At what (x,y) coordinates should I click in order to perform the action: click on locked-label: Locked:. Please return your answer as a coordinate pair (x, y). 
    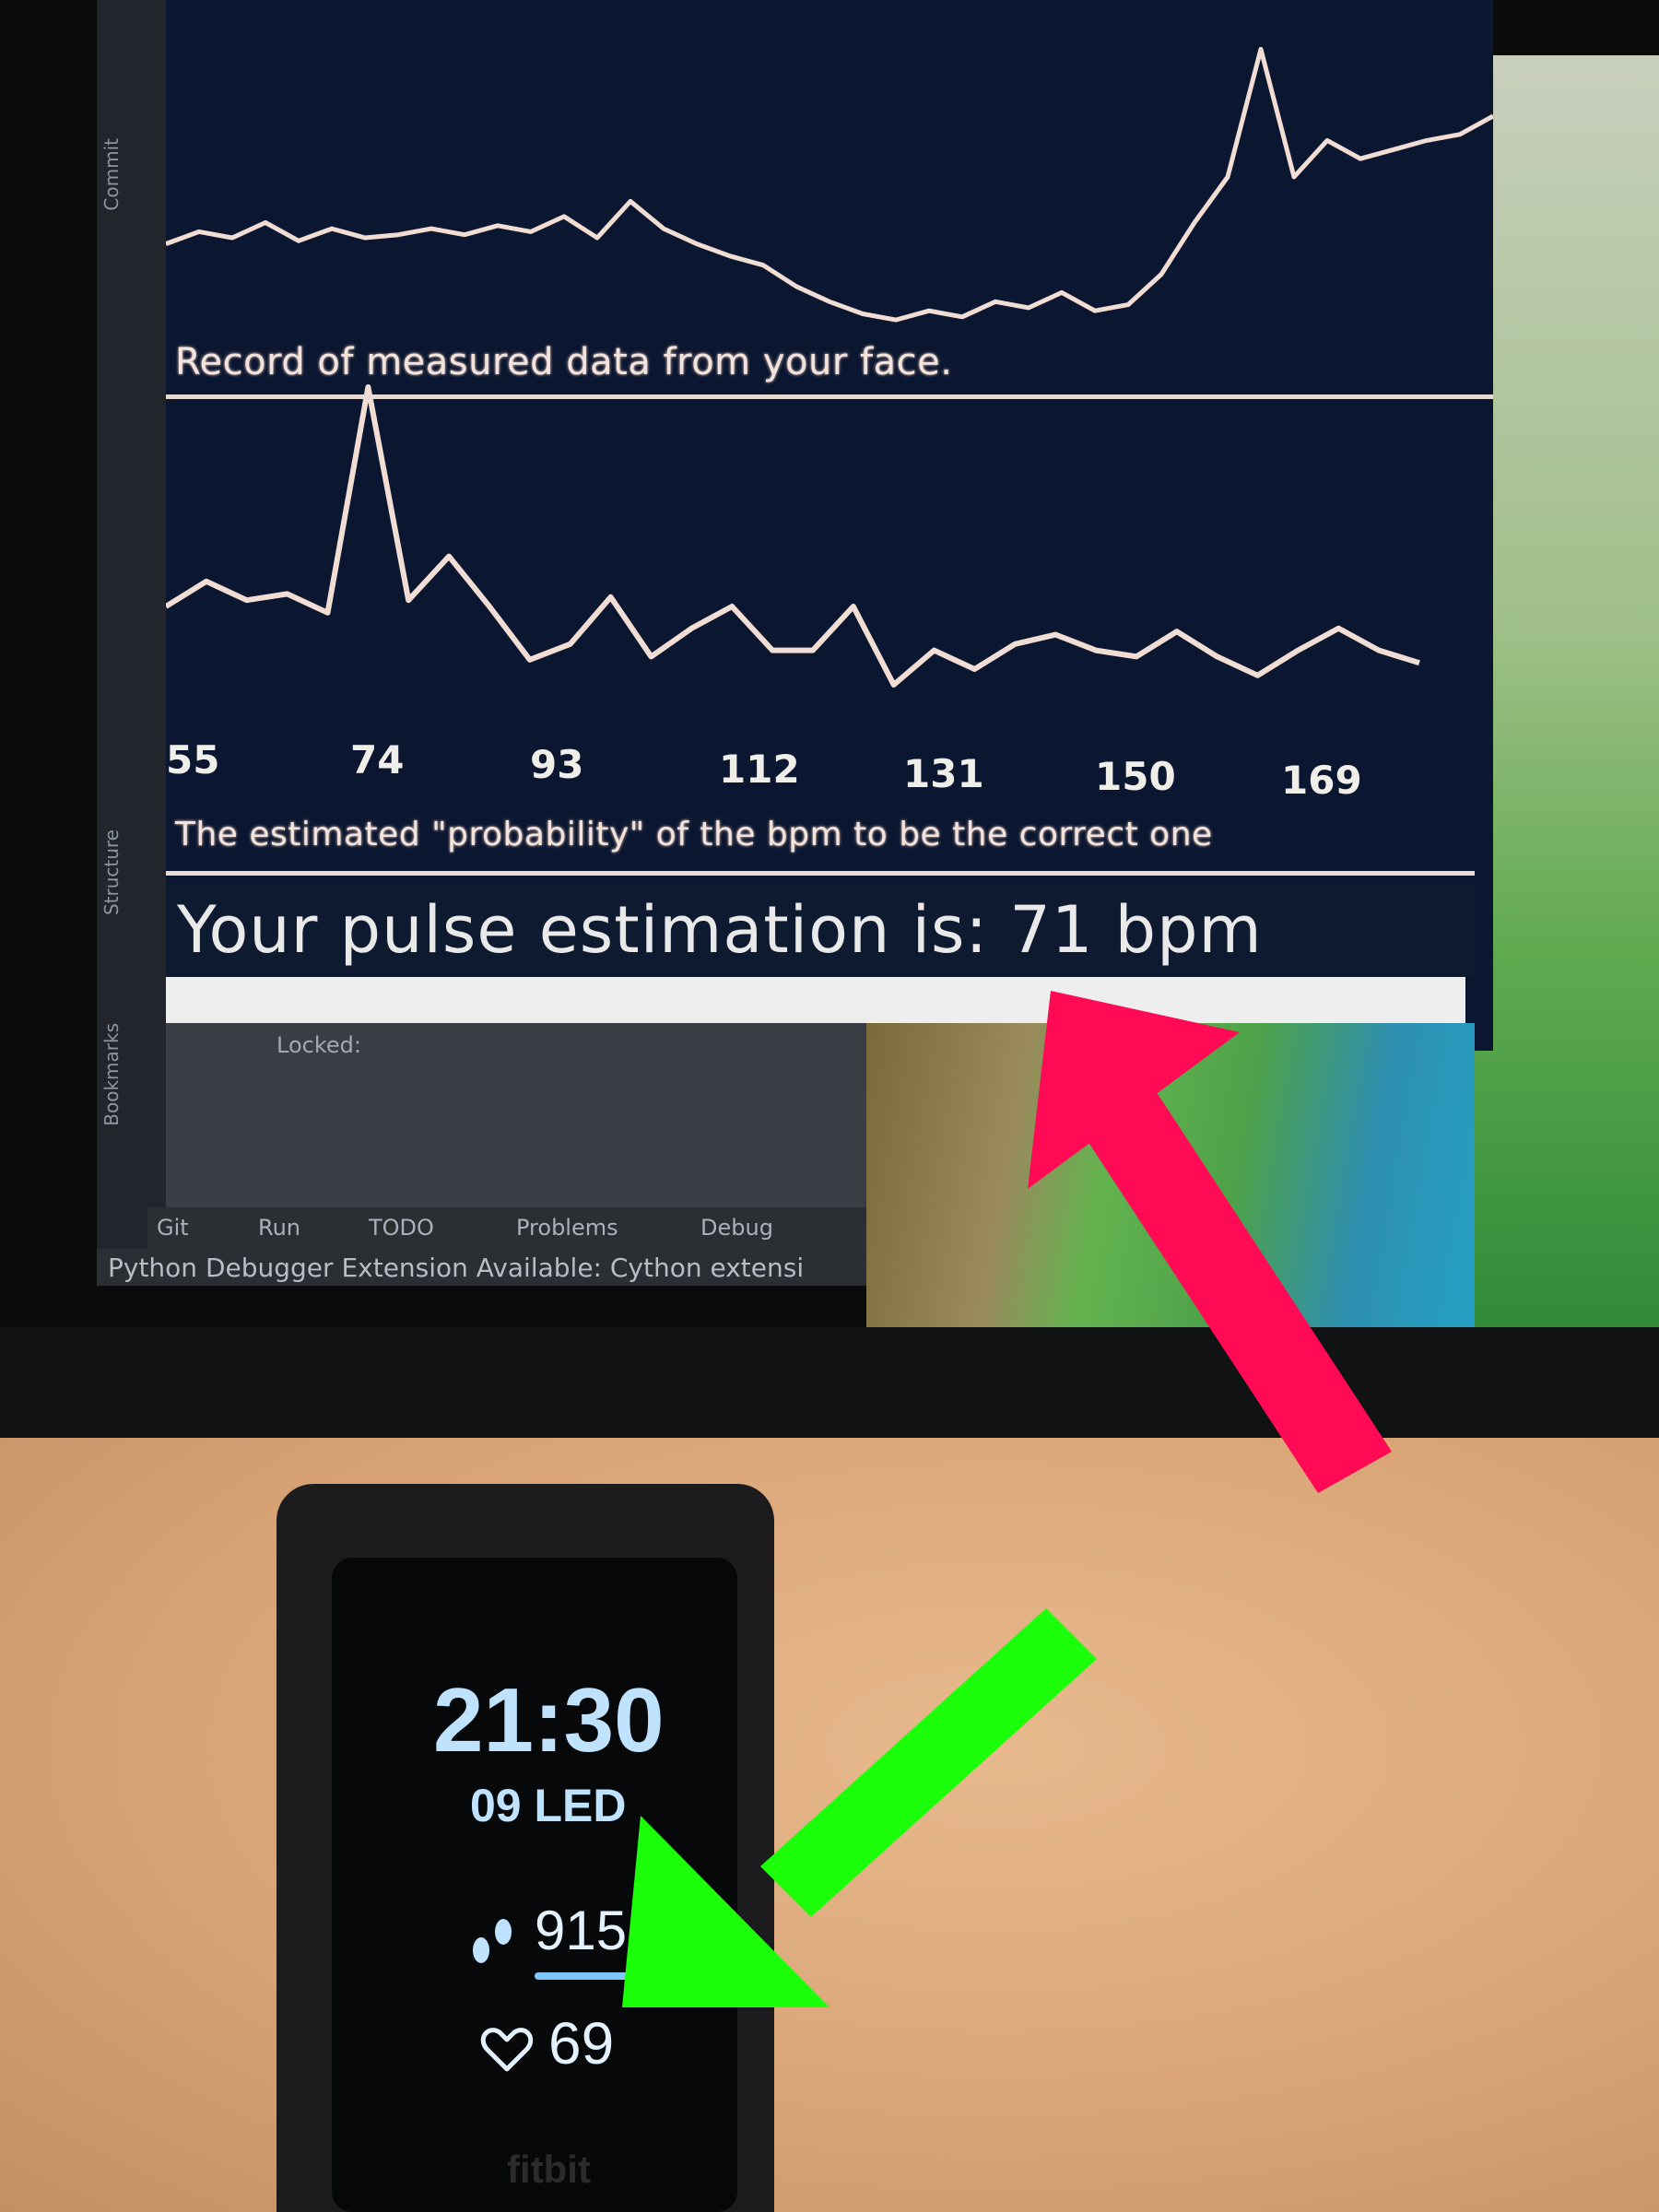
    Looking at the image, I should click on (318, 1045).